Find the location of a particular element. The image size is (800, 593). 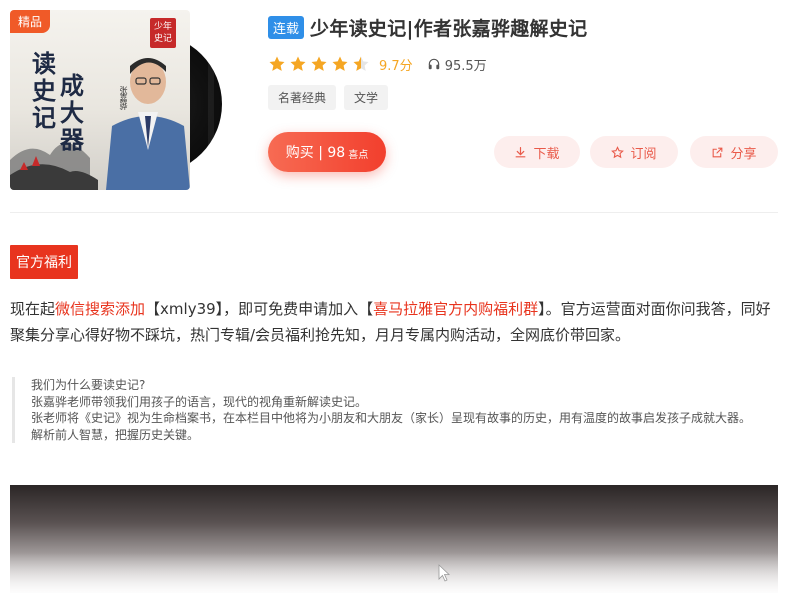

buy-button: 购买 | 98 喜点 is located at coordinates (327, 152).